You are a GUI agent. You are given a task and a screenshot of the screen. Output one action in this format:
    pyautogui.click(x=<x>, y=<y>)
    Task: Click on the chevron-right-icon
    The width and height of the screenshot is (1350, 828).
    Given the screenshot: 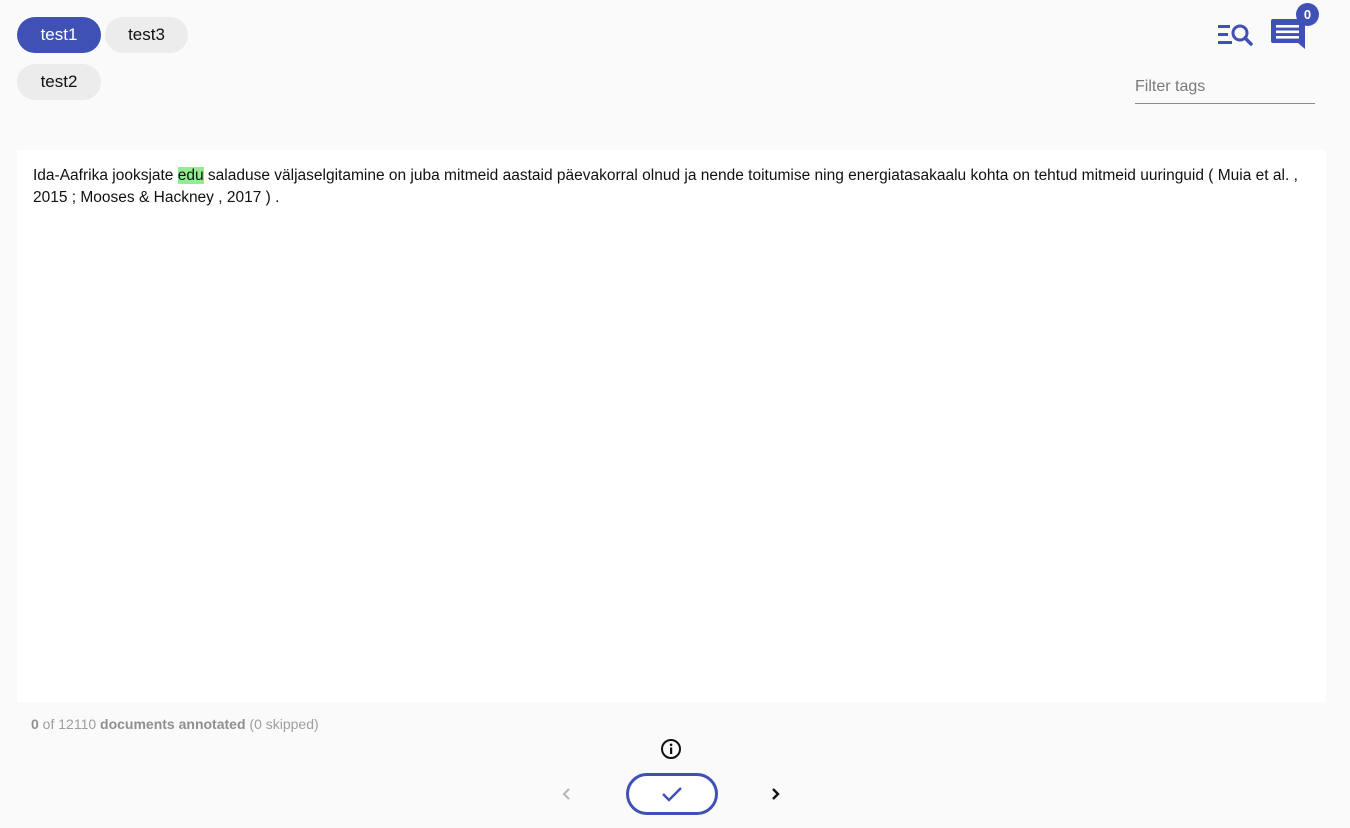 What is the action you would take?
    pyautogui.click(x=776, y=794)
    